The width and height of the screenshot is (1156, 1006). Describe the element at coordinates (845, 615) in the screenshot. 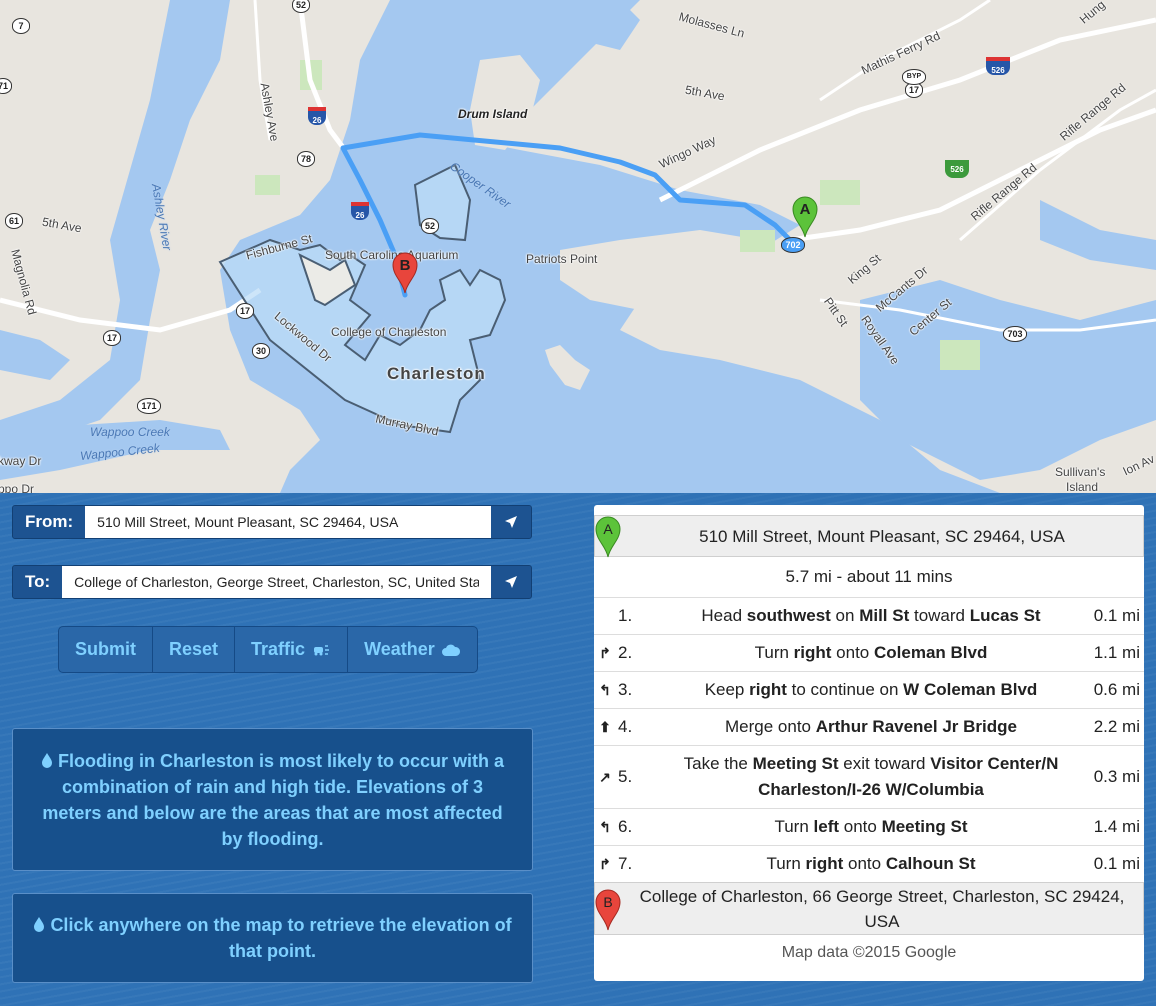

I see `step-text: on` at that location.